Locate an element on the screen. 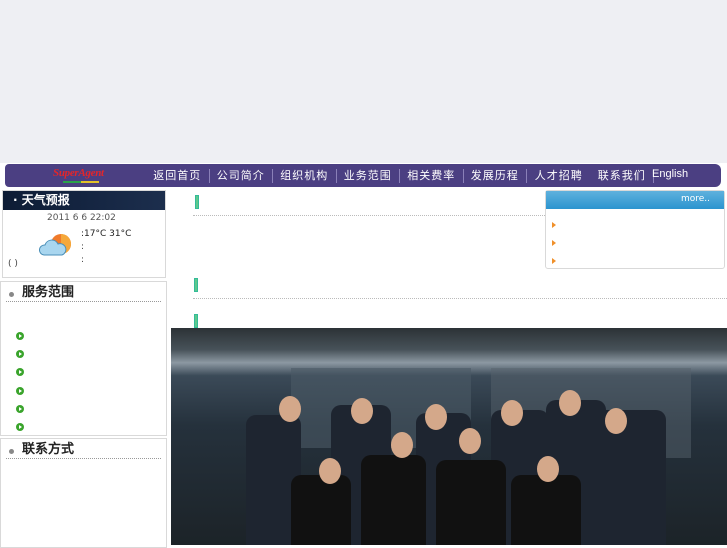 The height and width of the screenshot is (548, 727). nav-about: 公司简介 is located at coordinates (241, 175).